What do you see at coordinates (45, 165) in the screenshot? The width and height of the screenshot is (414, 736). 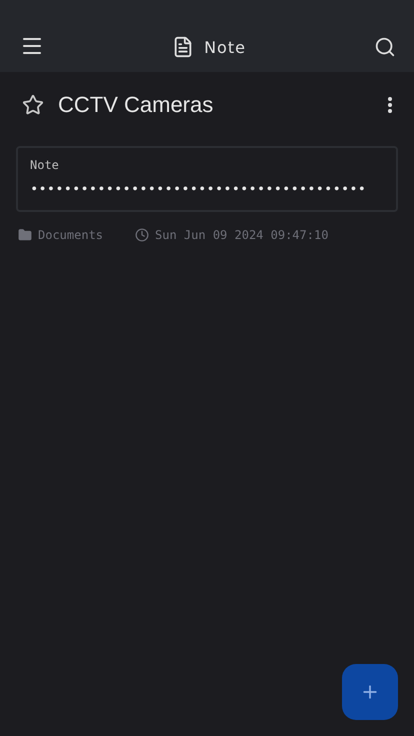 I see `field-label: Note` at bounding box center [45, 165].